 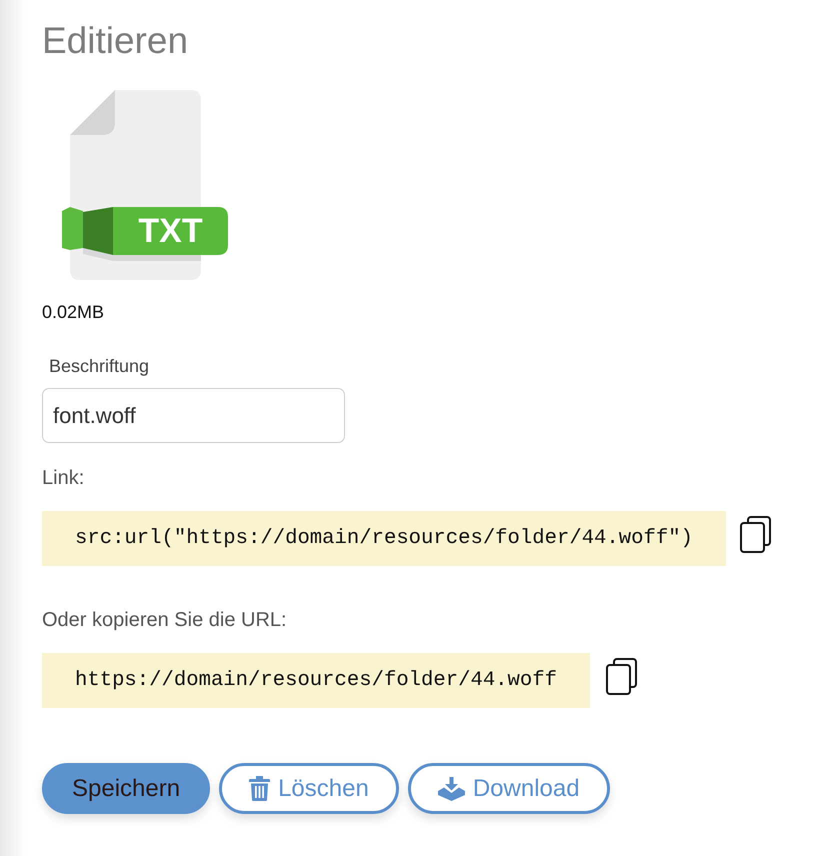 I want to click on caption-label: Beschriftung, so click(x=99, y=366).